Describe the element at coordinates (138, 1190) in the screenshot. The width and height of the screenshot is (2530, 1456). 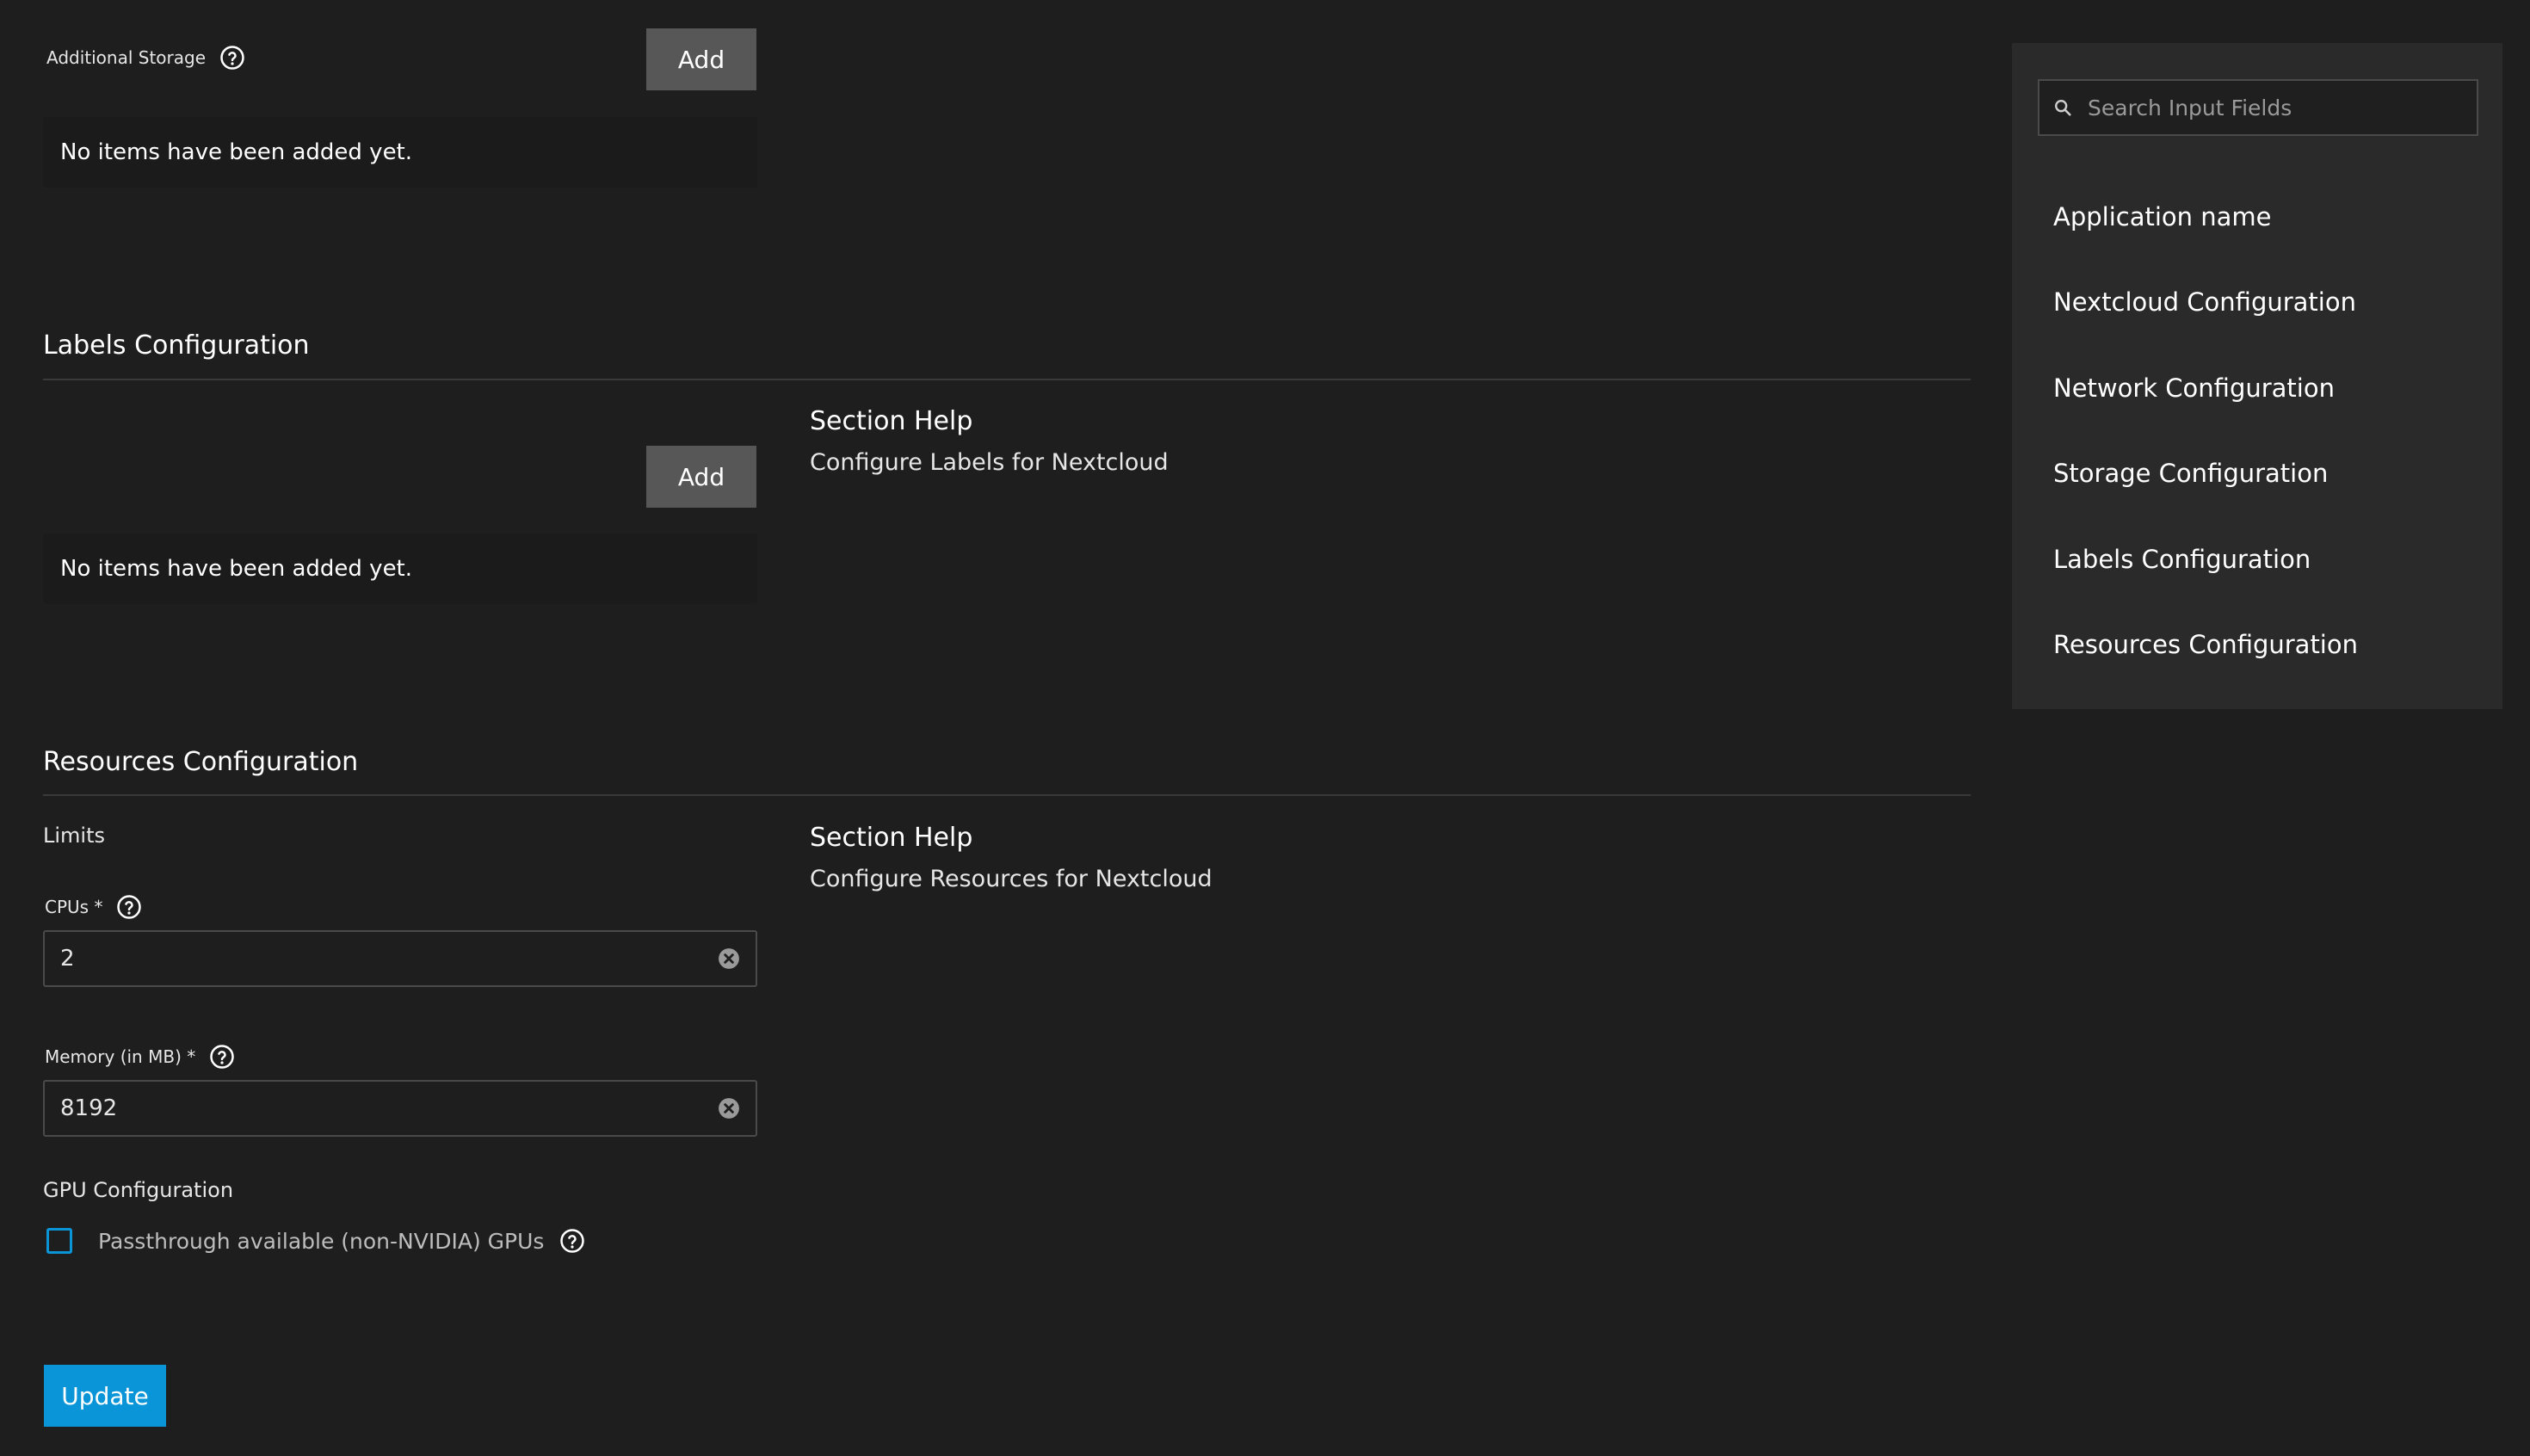
I see `gpu-configuration-label: GPU Configuration` at that location.